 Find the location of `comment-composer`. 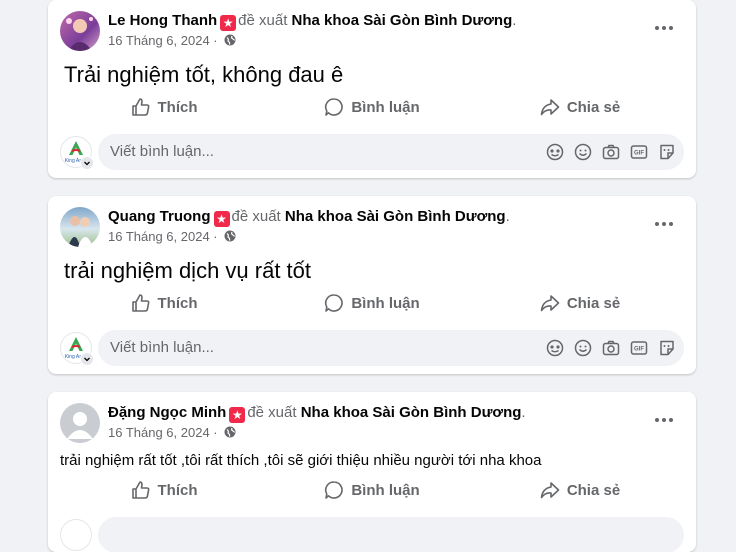

comment-composer is located at coordinates (372, 534).